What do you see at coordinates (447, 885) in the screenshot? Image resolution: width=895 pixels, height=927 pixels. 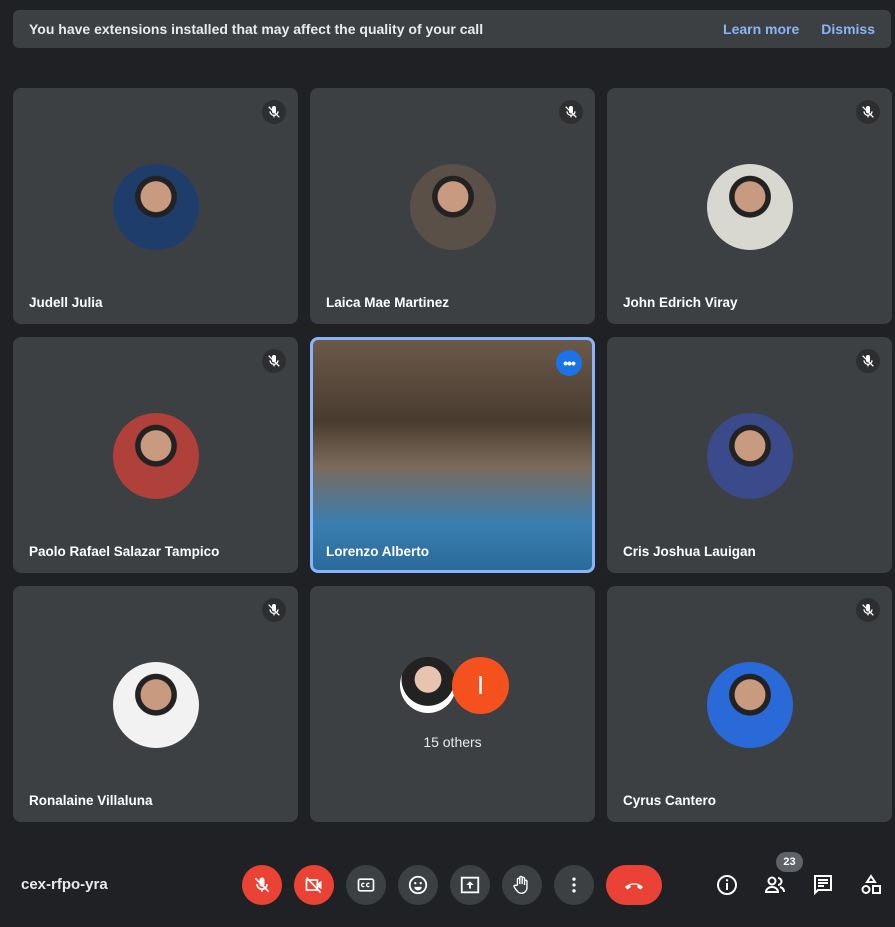 I see `bottom-control-bar: cex-rfpo-yra 23` at bounding box center [447, 885].